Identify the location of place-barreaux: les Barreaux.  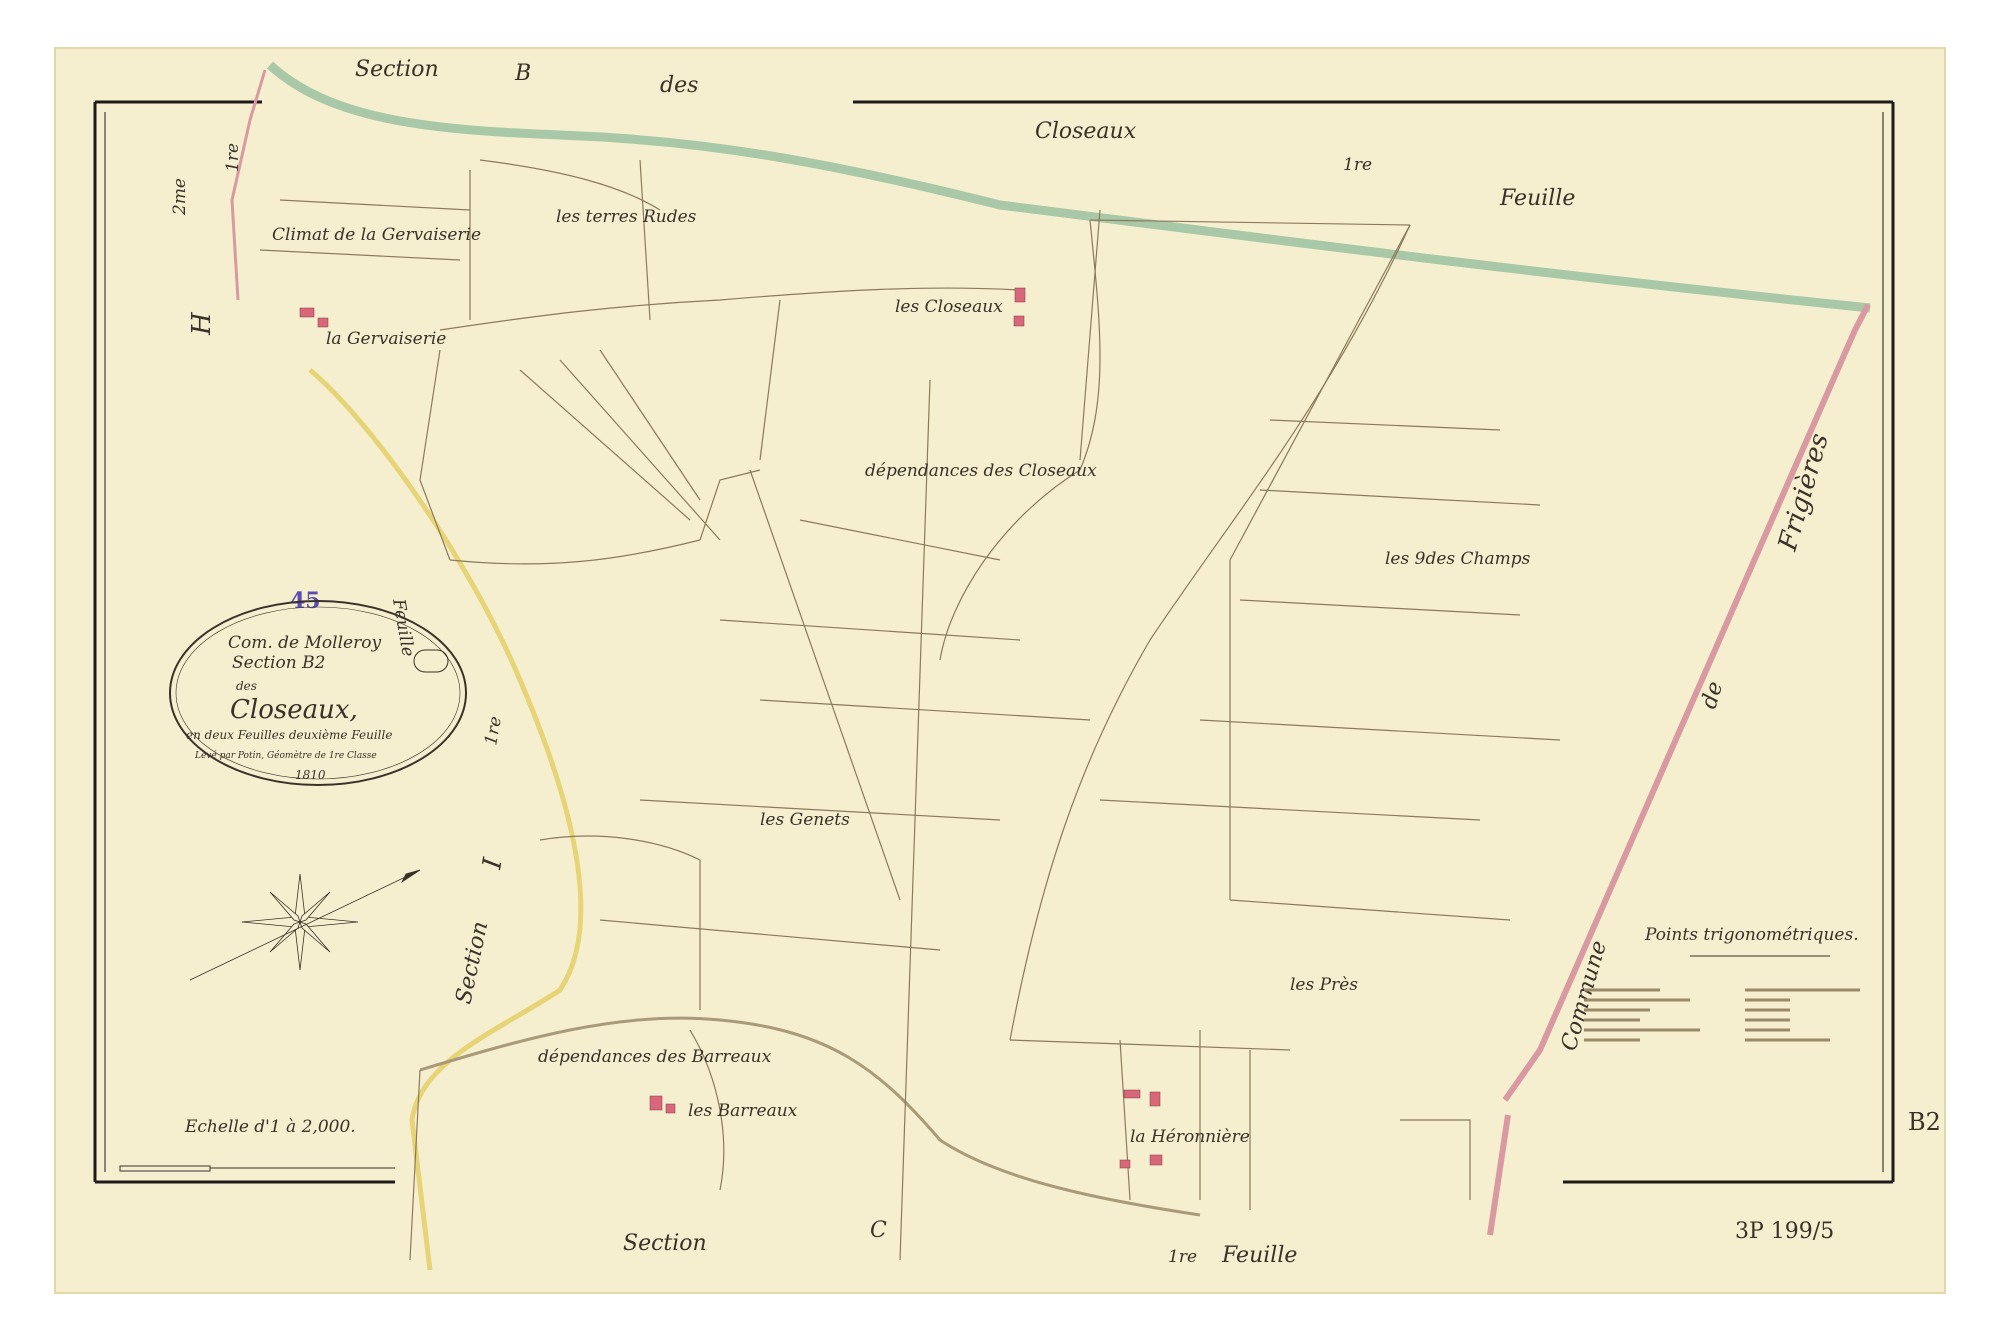
(743, 1111).